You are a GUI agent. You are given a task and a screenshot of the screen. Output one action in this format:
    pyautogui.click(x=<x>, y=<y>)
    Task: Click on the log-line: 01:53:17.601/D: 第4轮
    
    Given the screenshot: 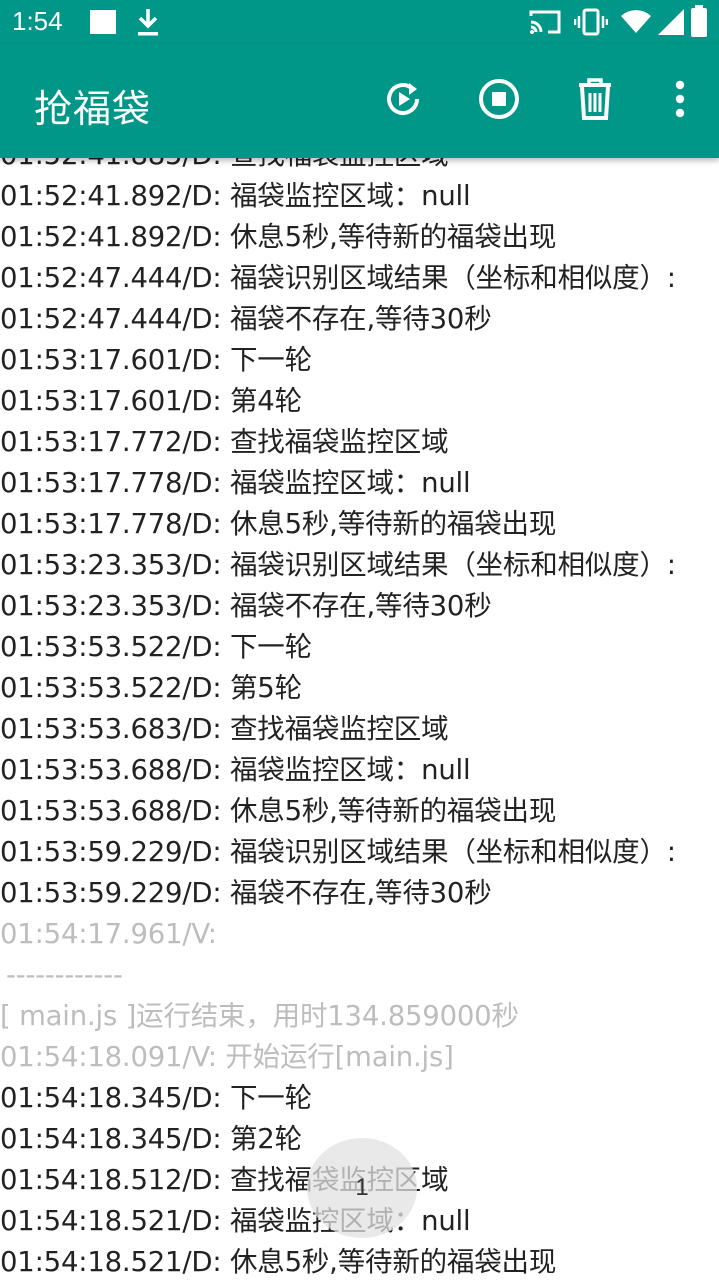 What is the action you would take?
    pyautogui.click(x=151, y=401)
    